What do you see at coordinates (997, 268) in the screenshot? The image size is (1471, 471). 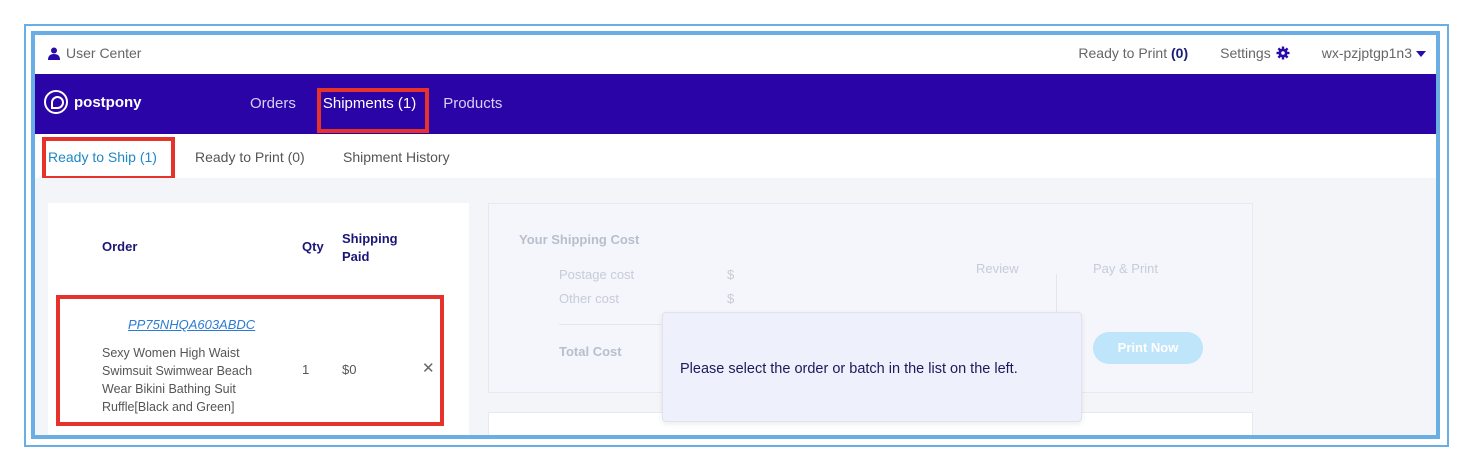 I see `review-label: Review` at bounding box center [997, 268].